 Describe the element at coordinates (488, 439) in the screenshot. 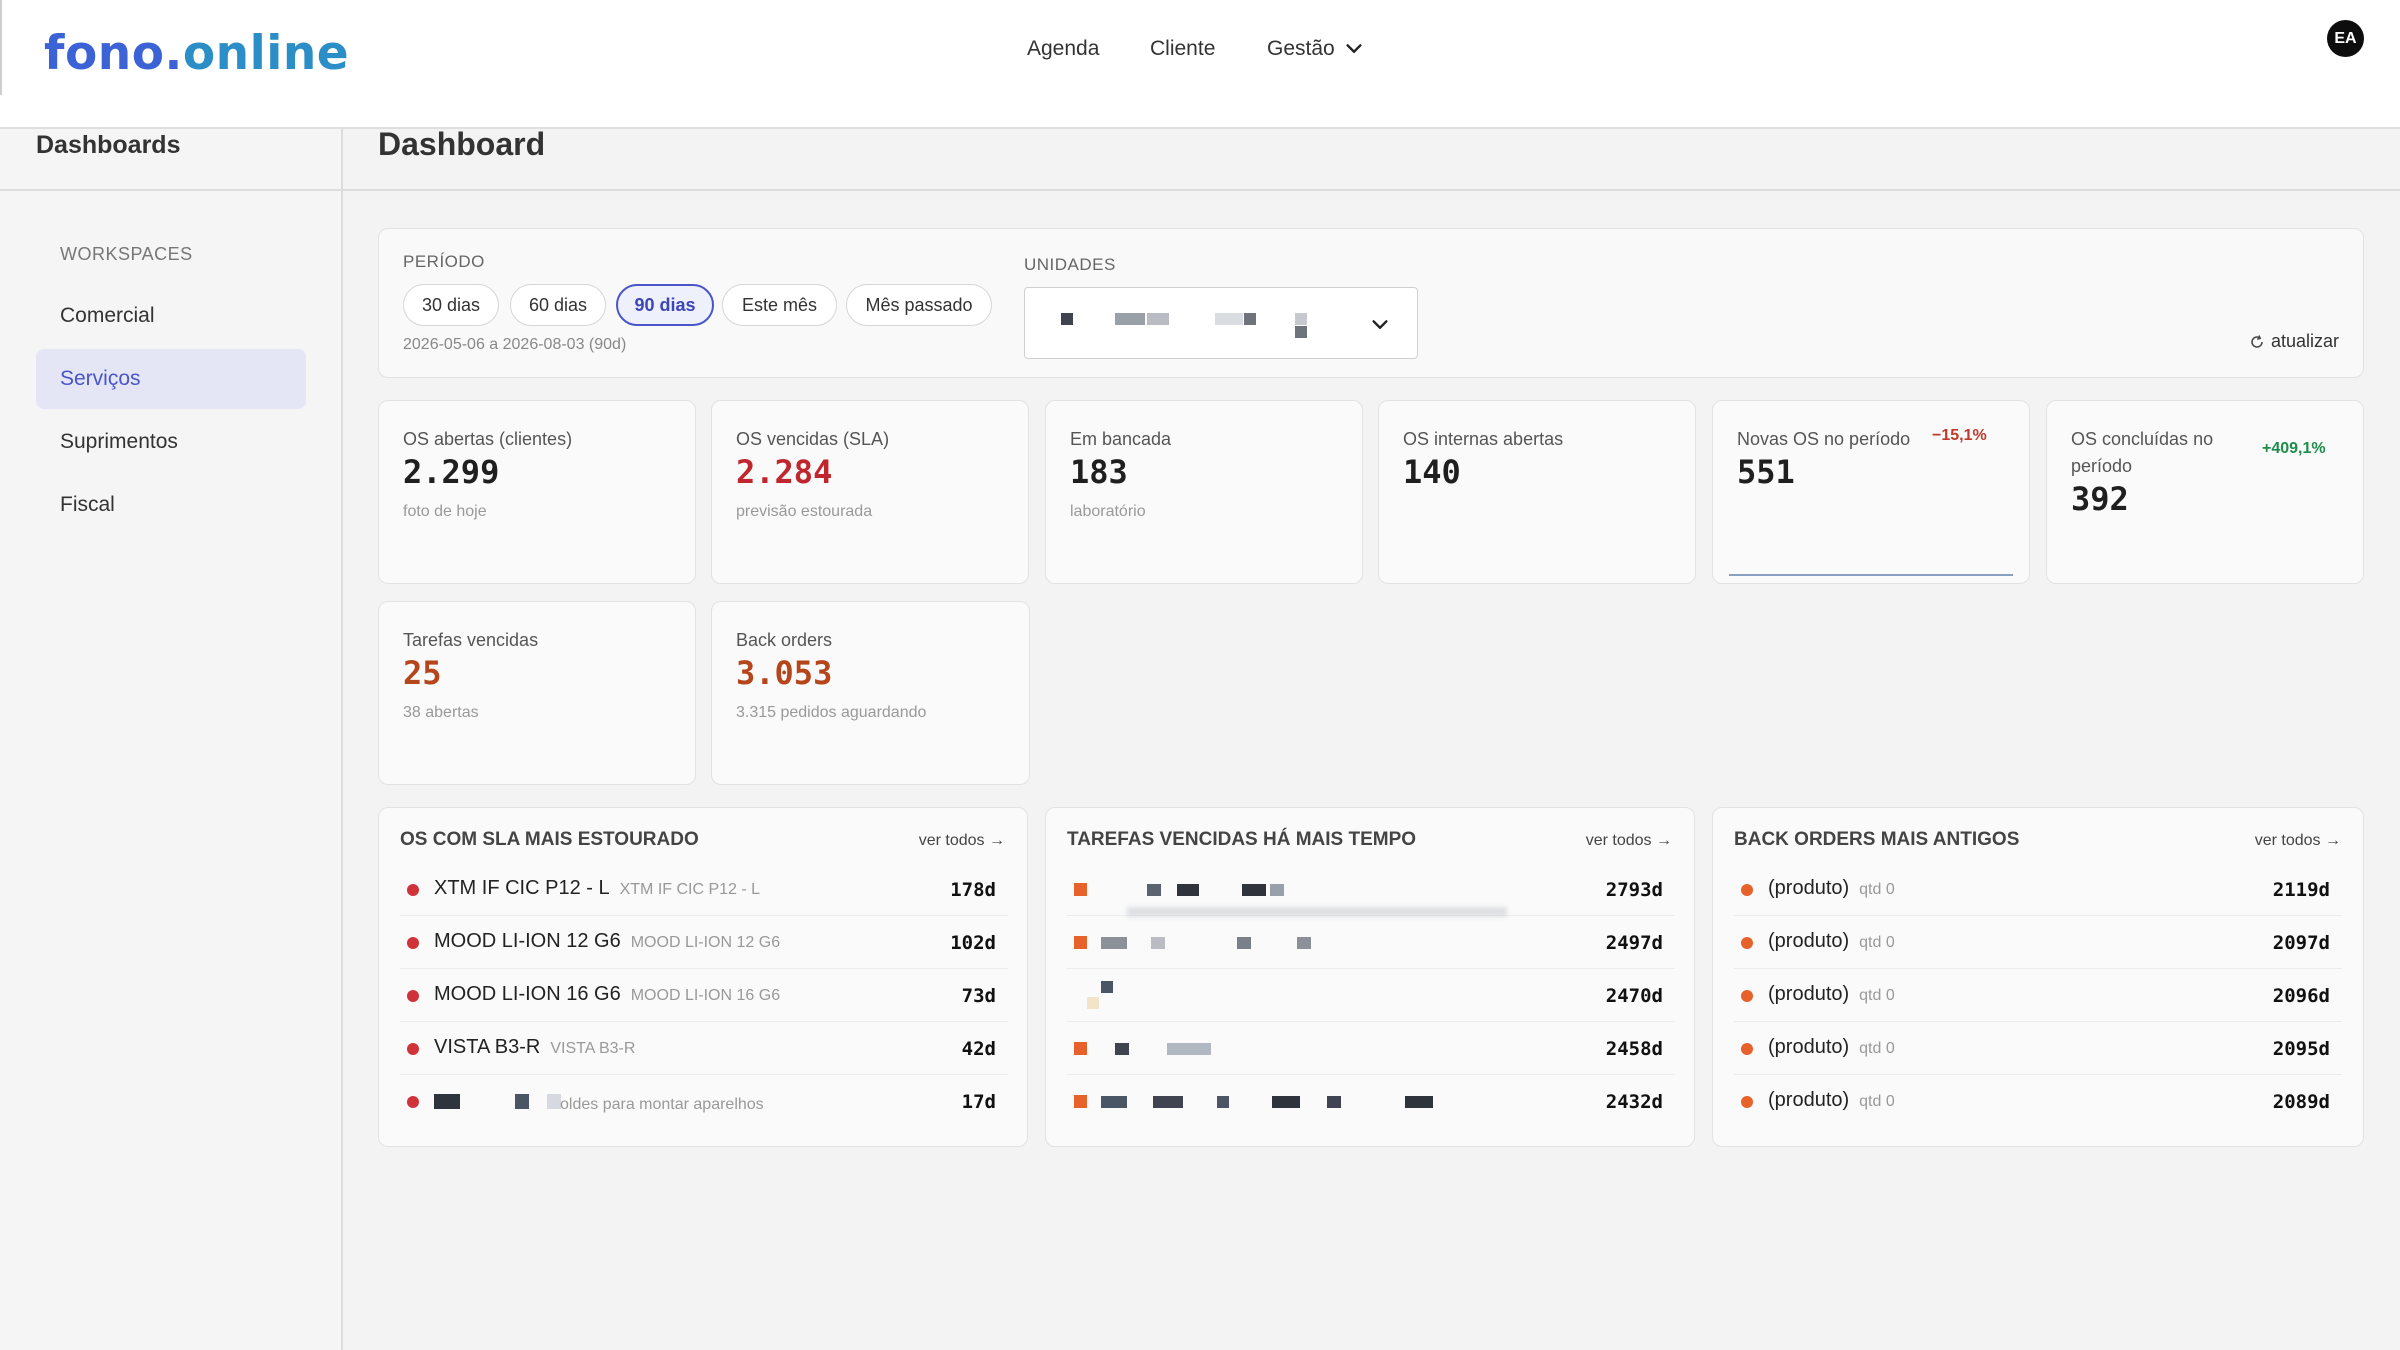

I see `kpi-label: OS abertas (clientes)` at that location.